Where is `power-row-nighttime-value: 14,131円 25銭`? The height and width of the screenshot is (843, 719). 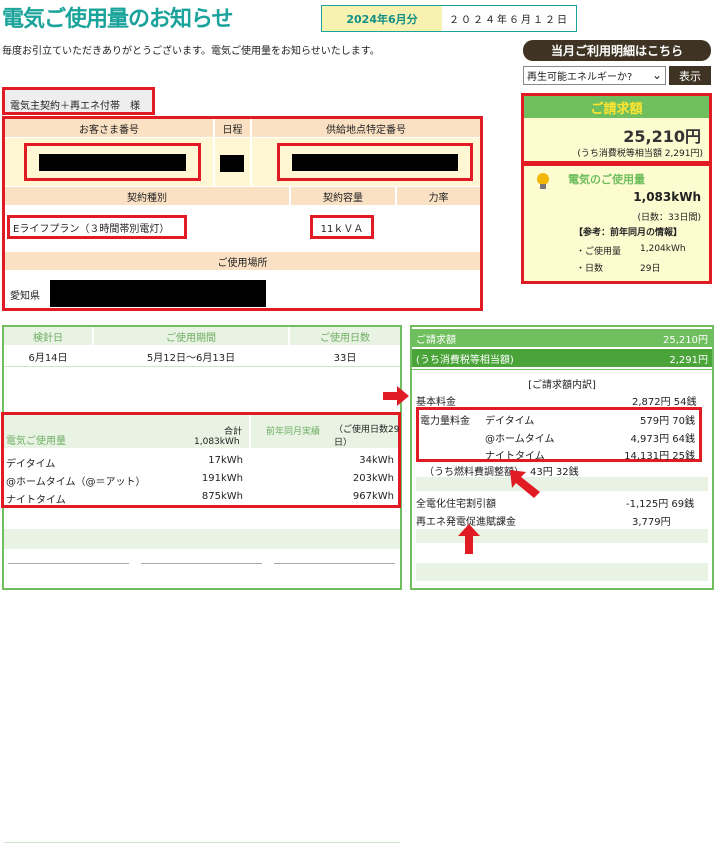 power-row-nighttime-value: 14,131円 25銭 is located at coordinates (659, 456).